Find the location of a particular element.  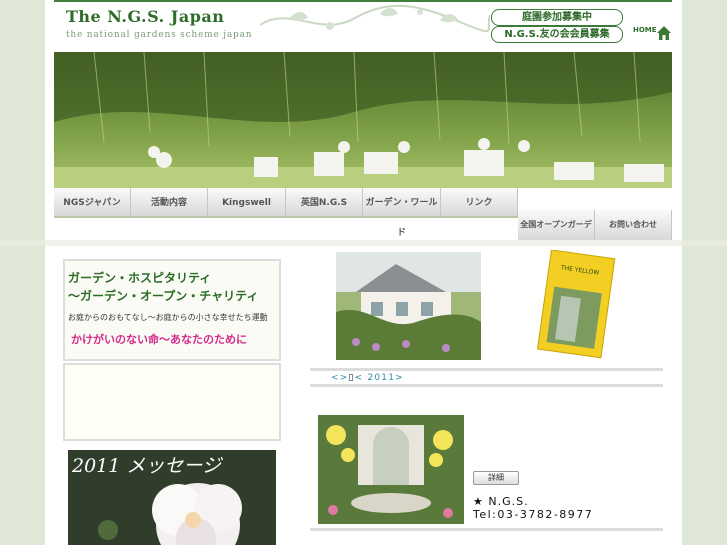

contact-org: ★ N.G.S. is located at coordinates (501, 501).